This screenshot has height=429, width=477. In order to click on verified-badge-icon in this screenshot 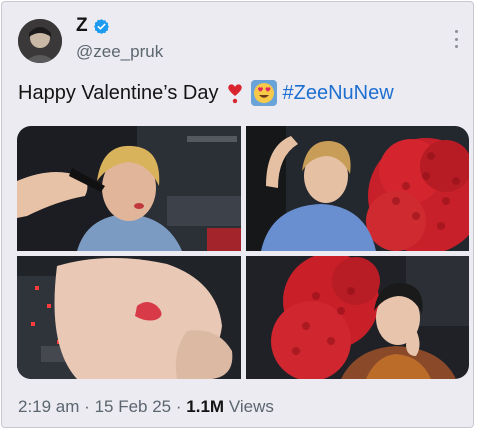, I will do `click(101, 26)`.